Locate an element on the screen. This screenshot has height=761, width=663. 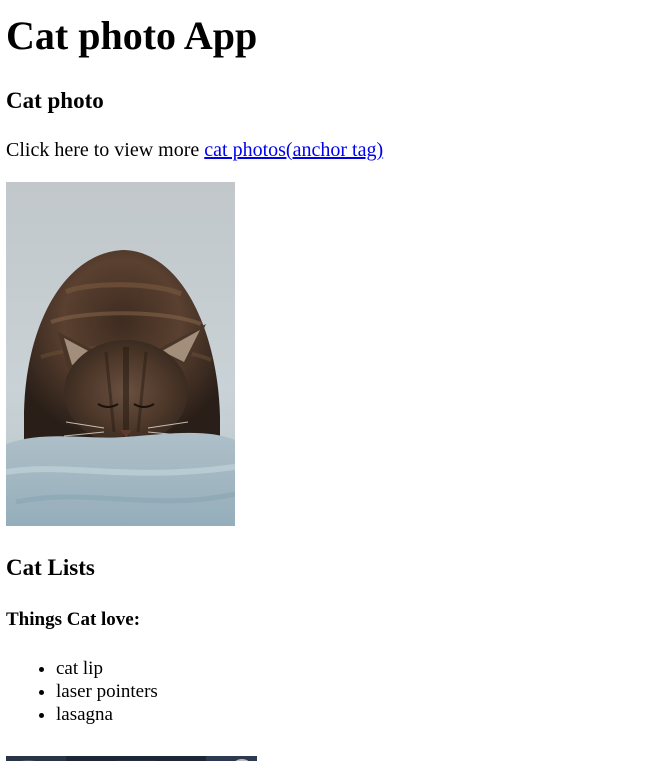
list-item: cat lip is located at coordinates (356, 668).